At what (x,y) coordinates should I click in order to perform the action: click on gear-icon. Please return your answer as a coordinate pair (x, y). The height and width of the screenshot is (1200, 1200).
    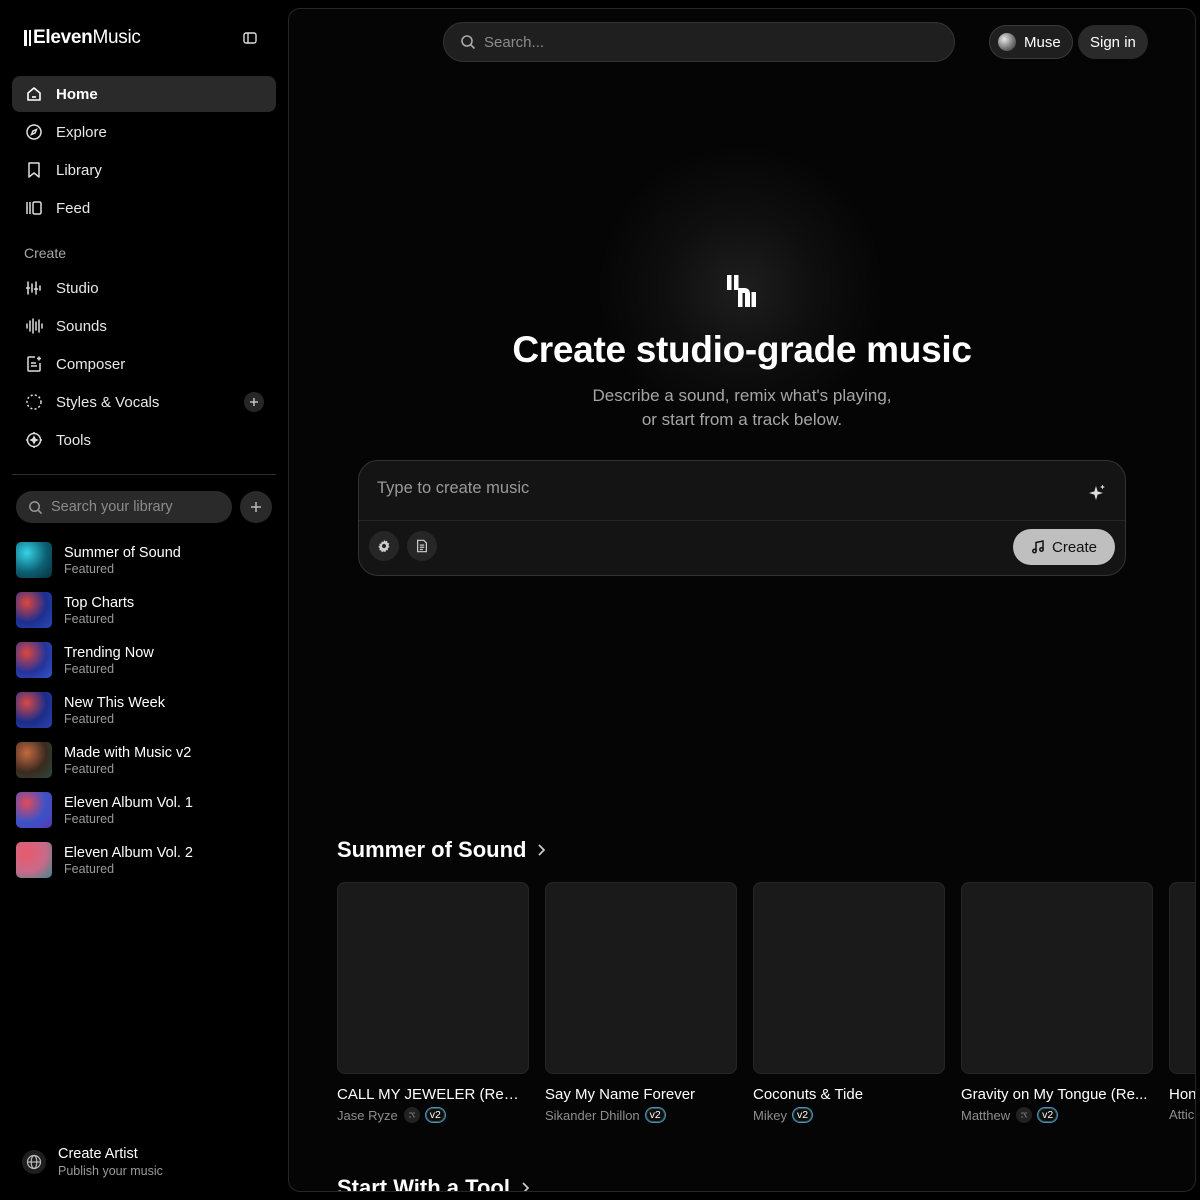
    Looking at the image, I should click on (384, 546).